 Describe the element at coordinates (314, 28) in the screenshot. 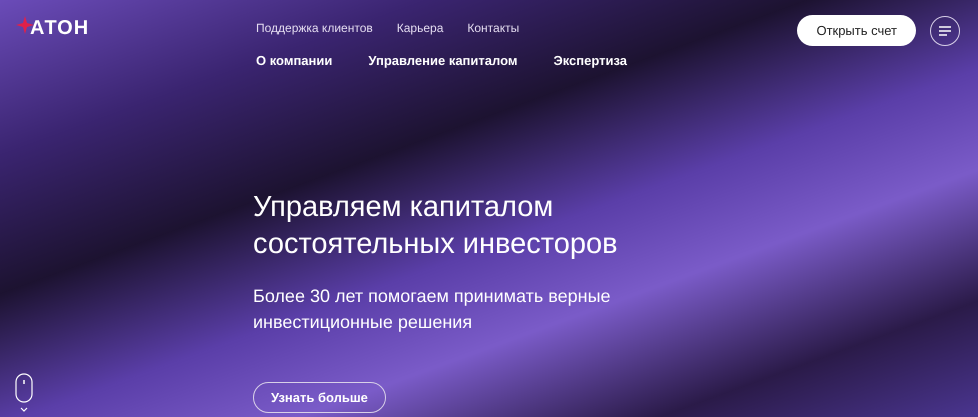

I see `top-nav-link: Поддержка клиентов` at that location.